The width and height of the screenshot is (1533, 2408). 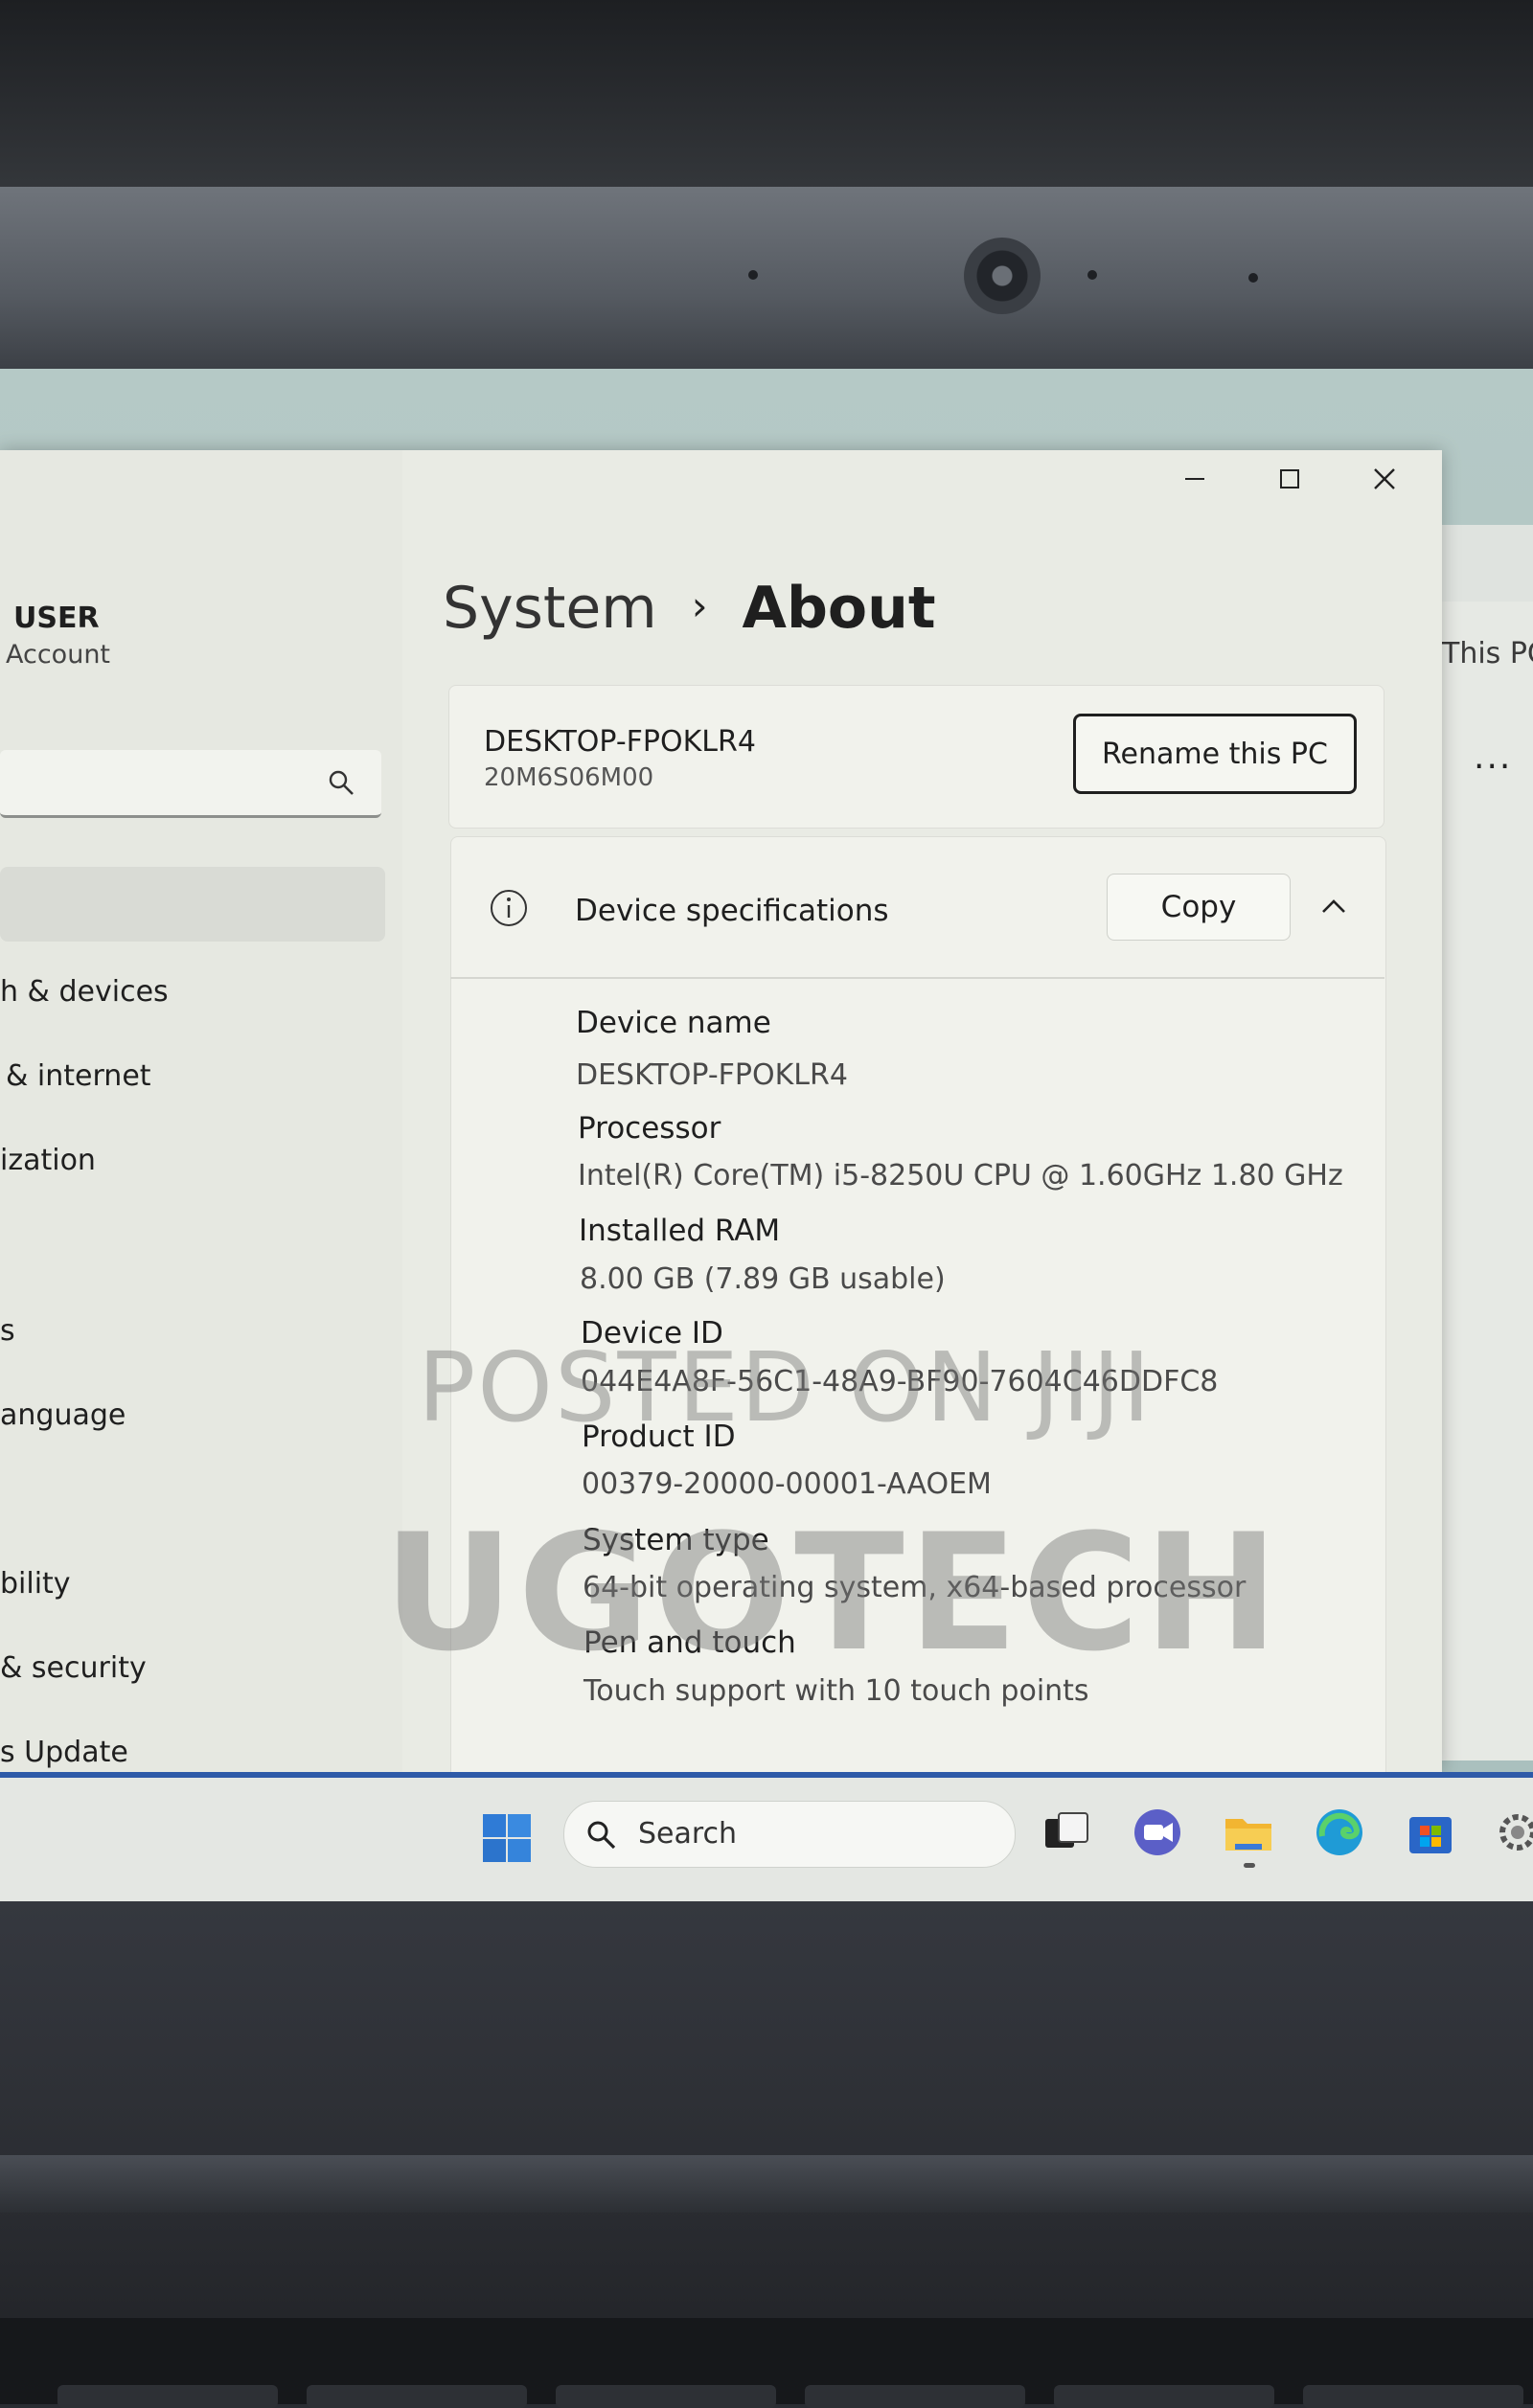 What do you see at coordinates (833, 1593) in the screenshot?
I see `watermark-ugotech: UGOTECH` at bounding box center [833, 1593].